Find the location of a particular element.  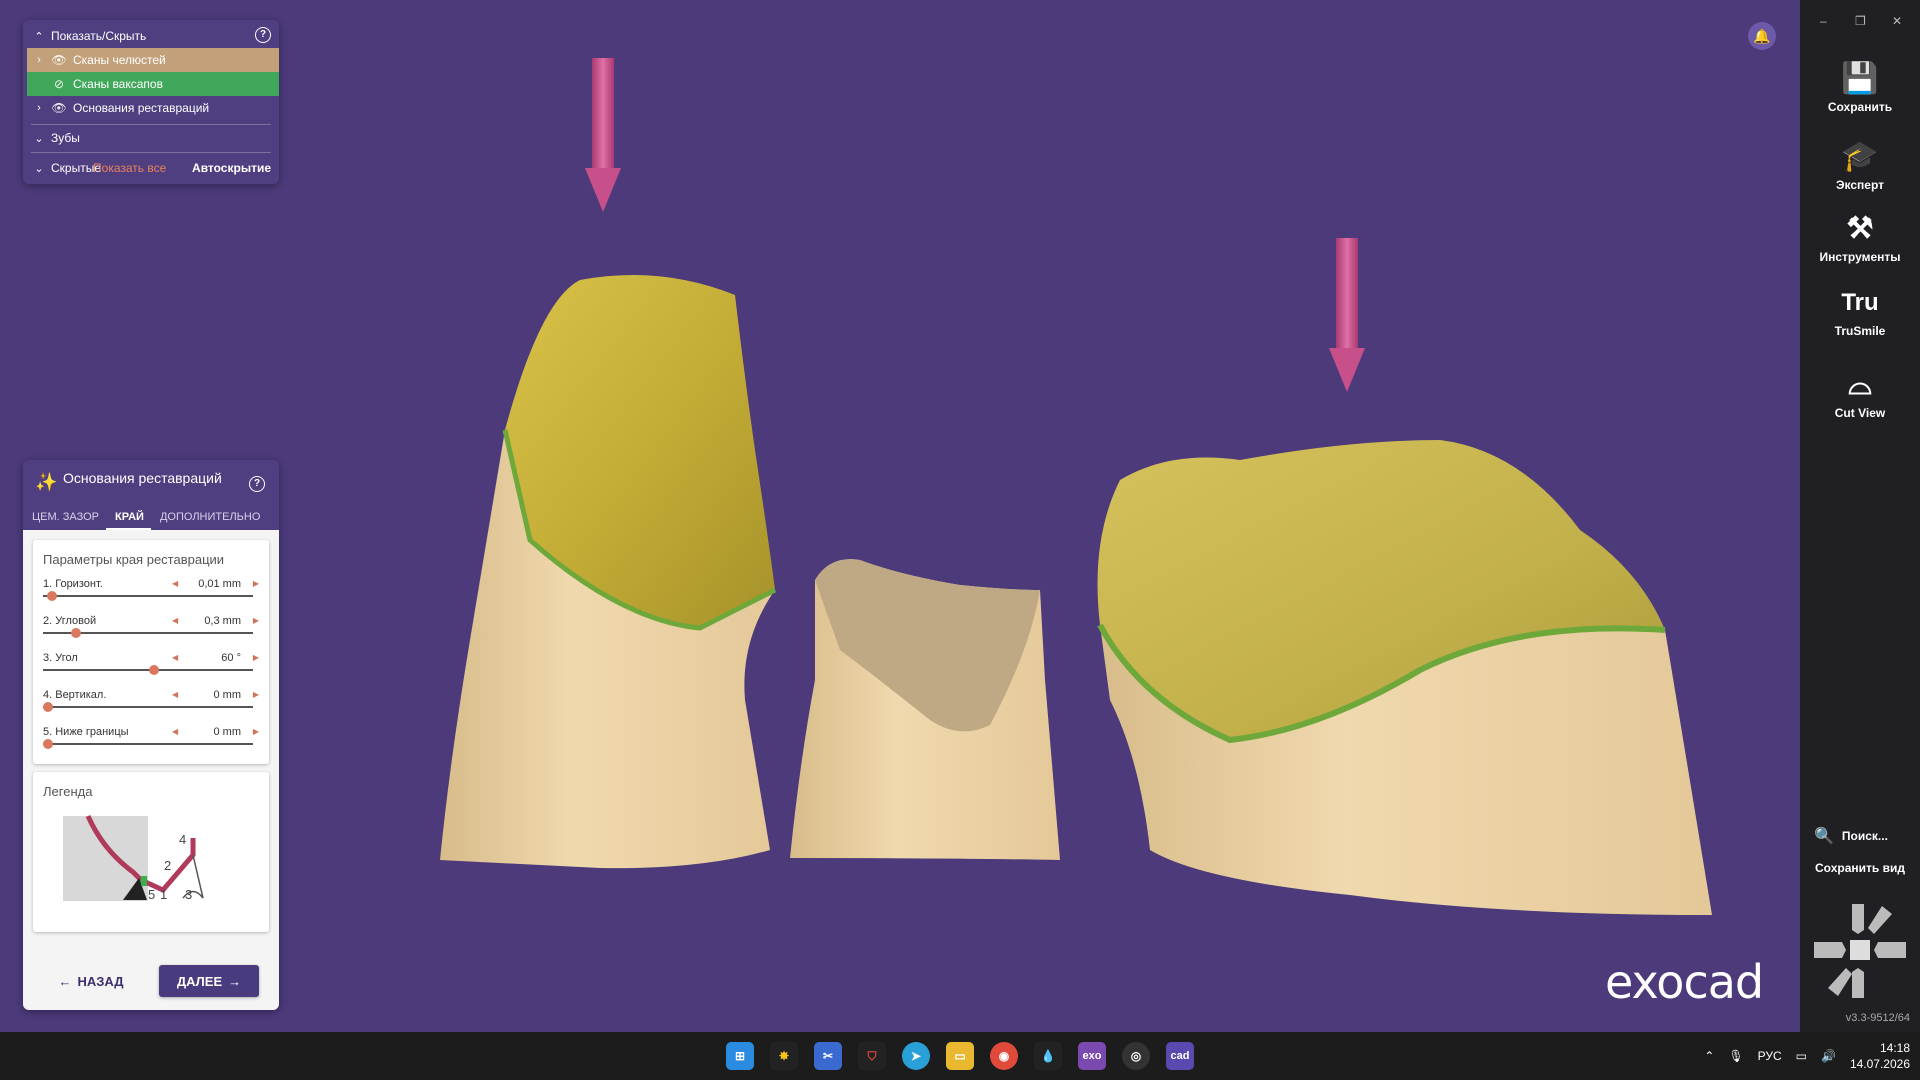

tools-icon: ⚒ is located at coordinates (1860, 228).